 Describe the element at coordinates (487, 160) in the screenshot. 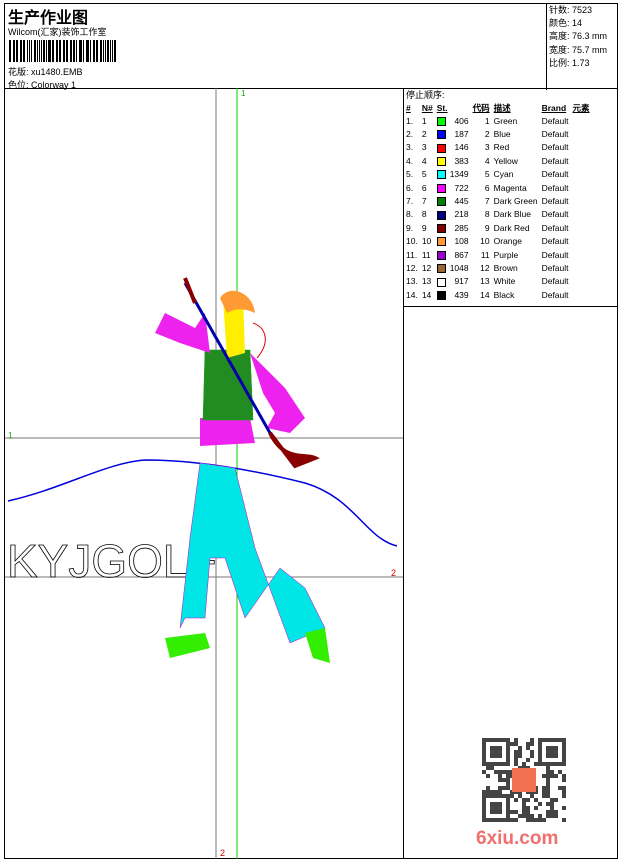

I see `table-row: 4. 4 383 4 Yellow Default` at that location.